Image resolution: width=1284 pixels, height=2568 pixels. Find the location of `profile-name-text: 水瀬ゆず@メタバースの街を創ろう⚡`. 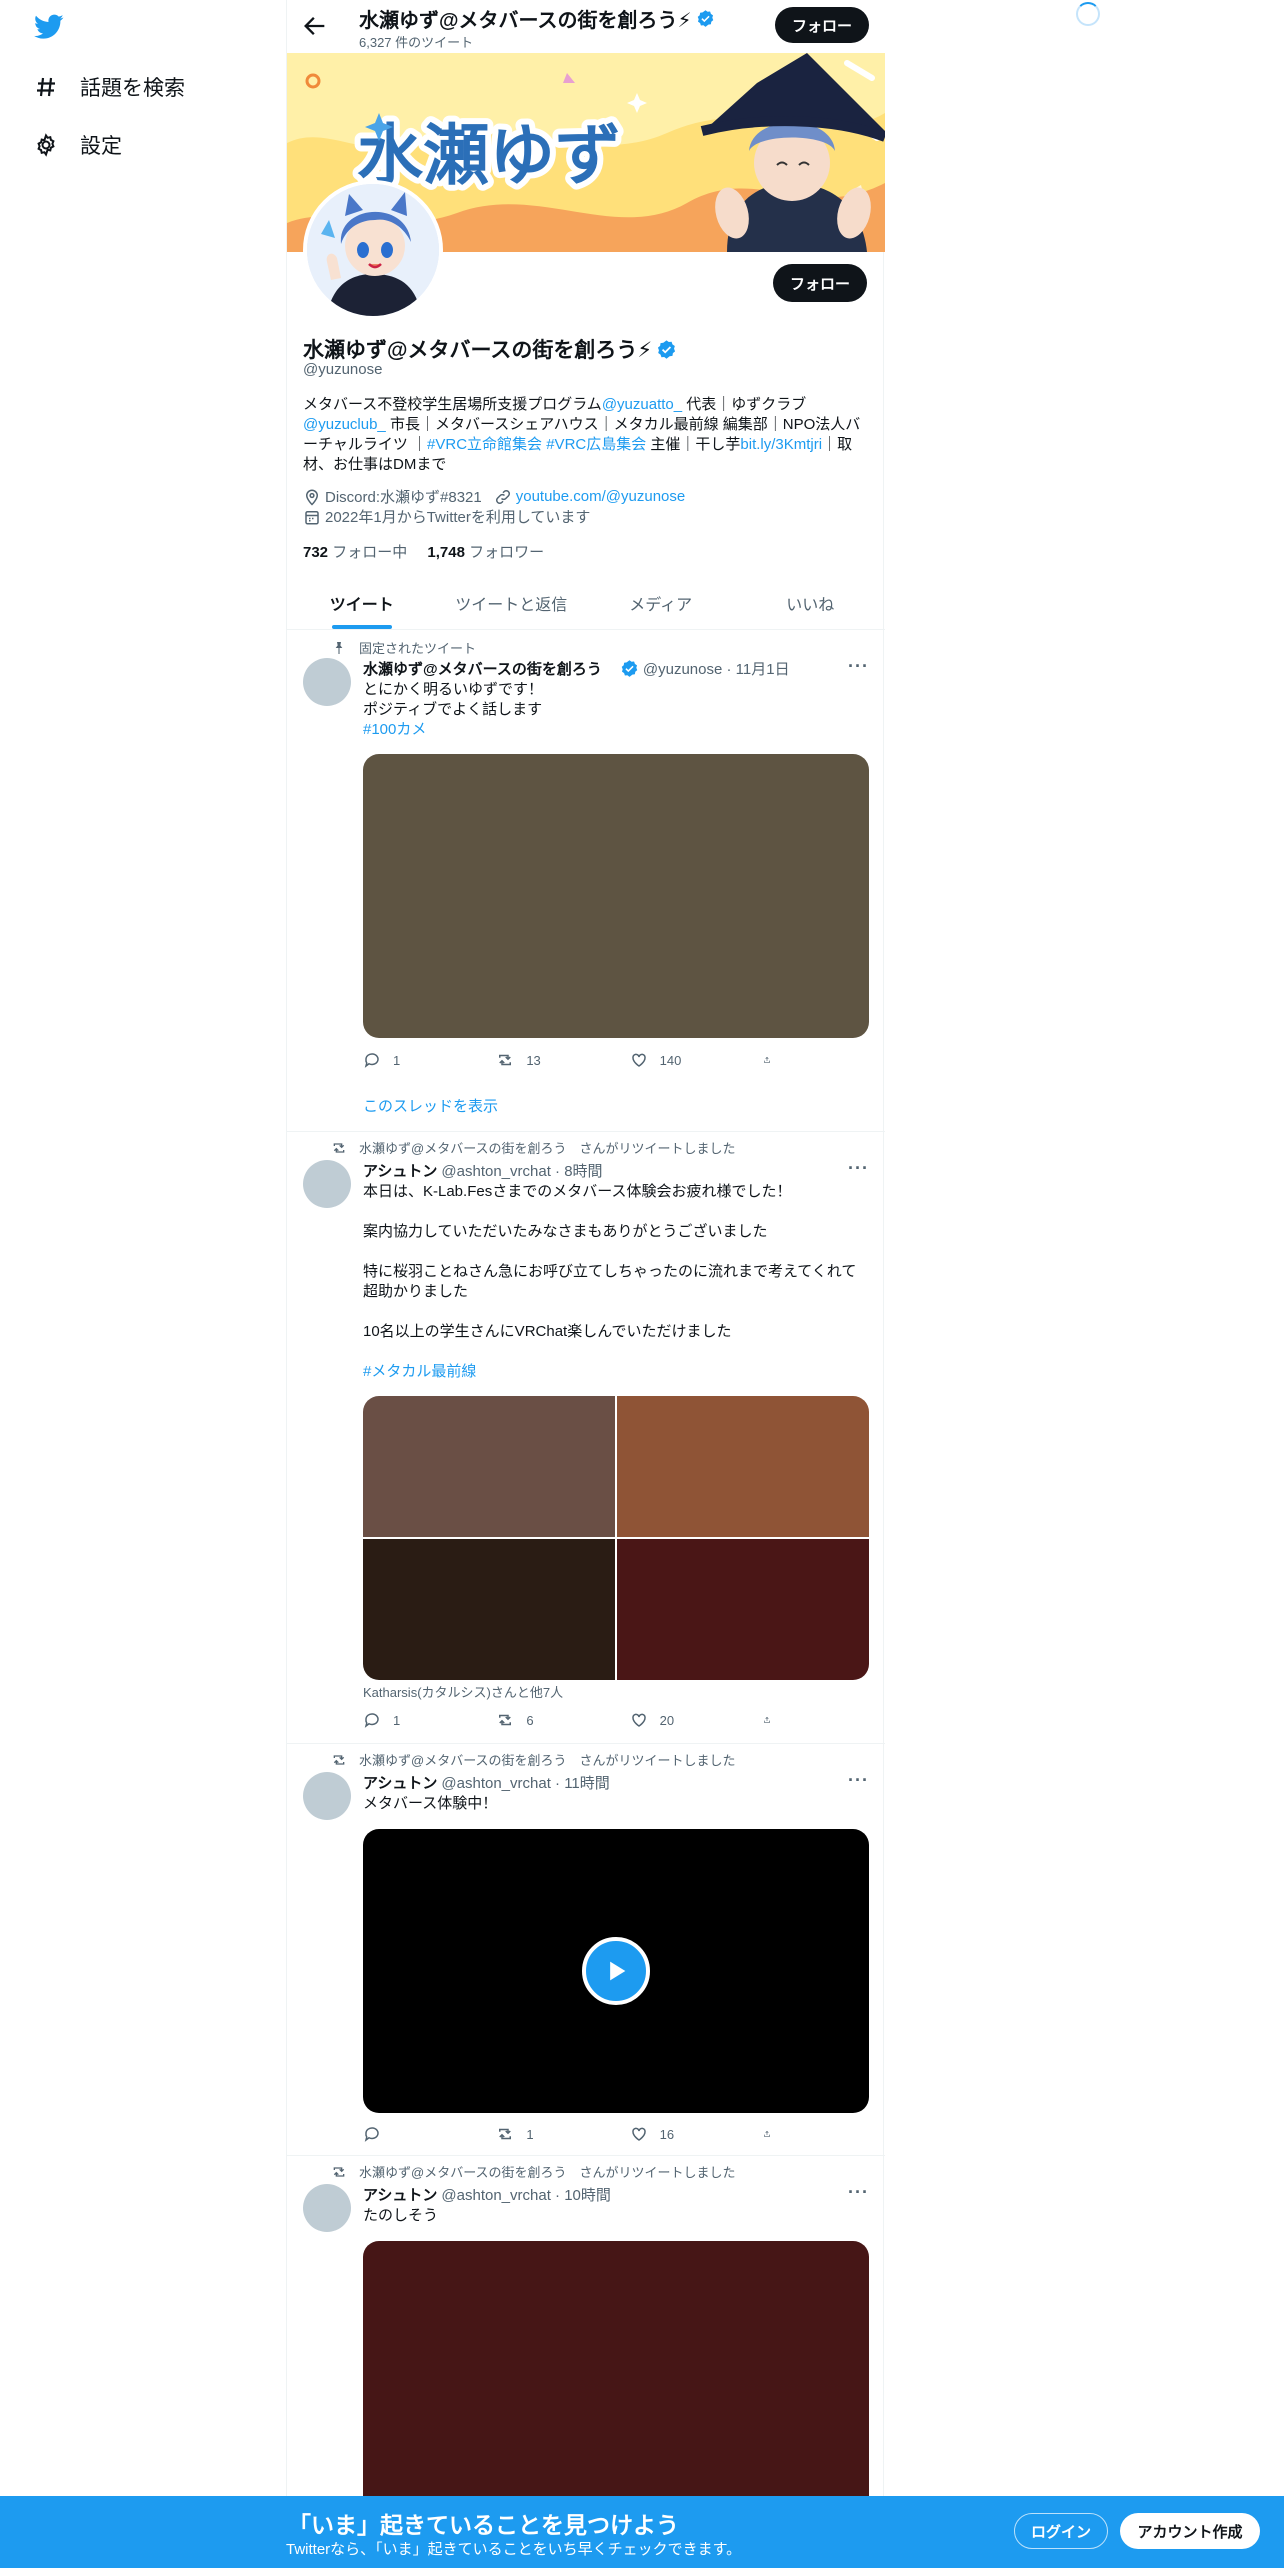

profile-name-text: 水瀬ゆず@メタバースの街を創ろう⚡ is located at coordinates (478, 350).